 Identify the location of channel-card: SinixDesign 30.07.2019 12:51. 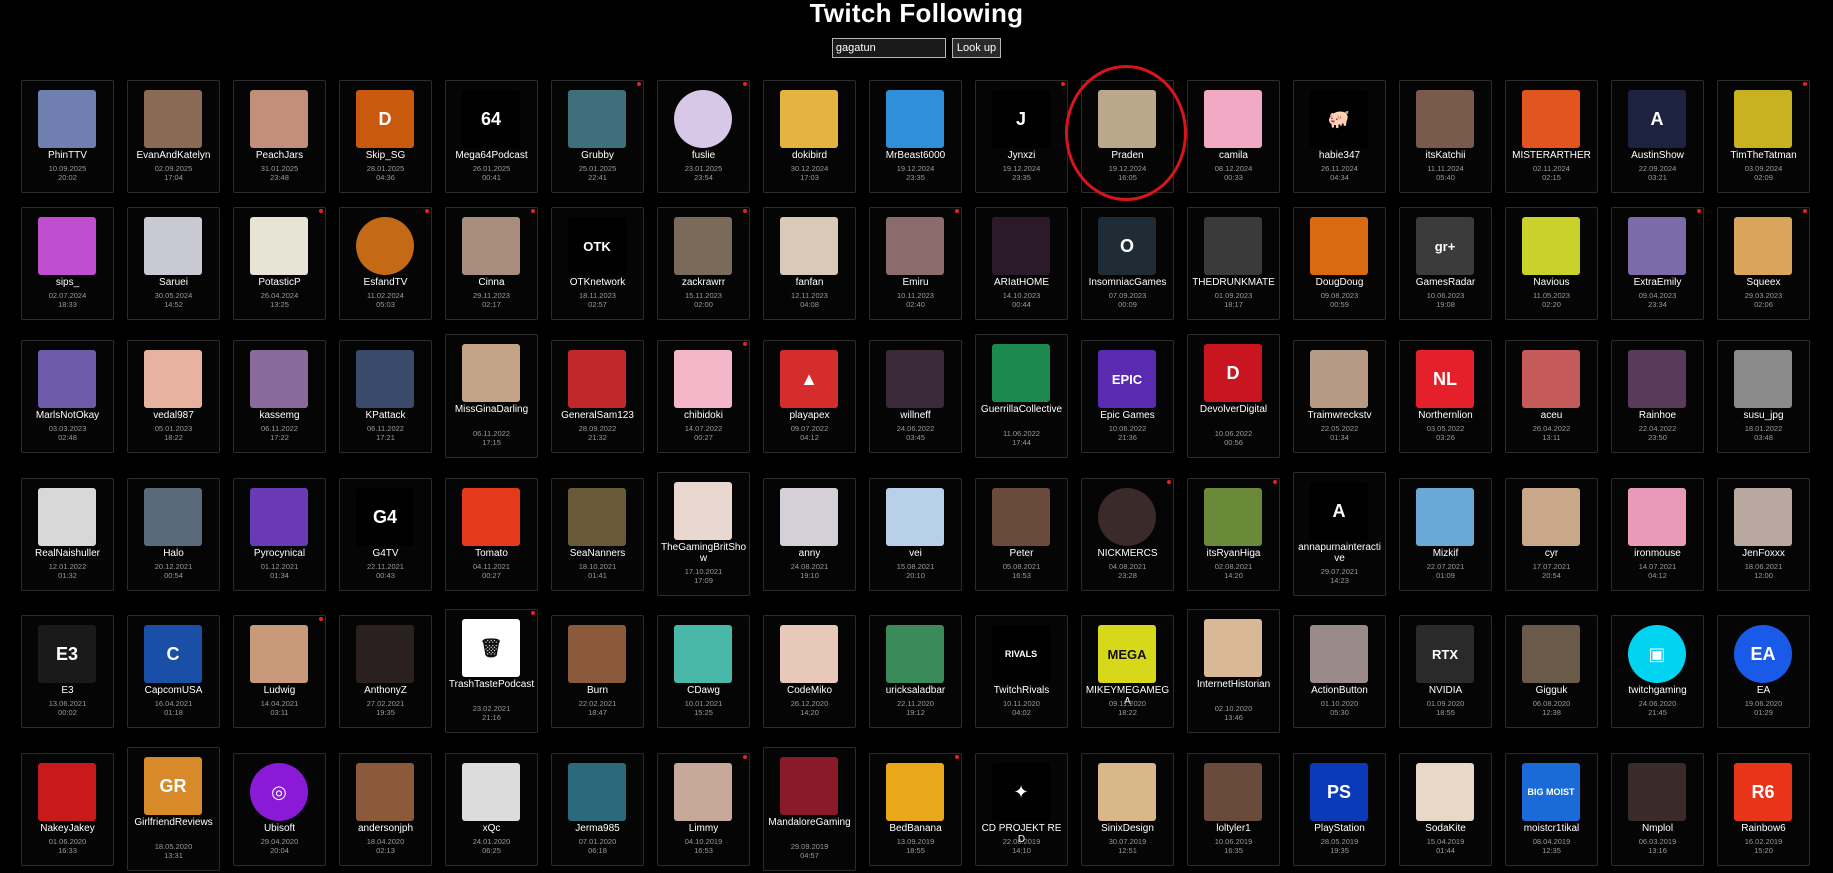
(1127, 809).